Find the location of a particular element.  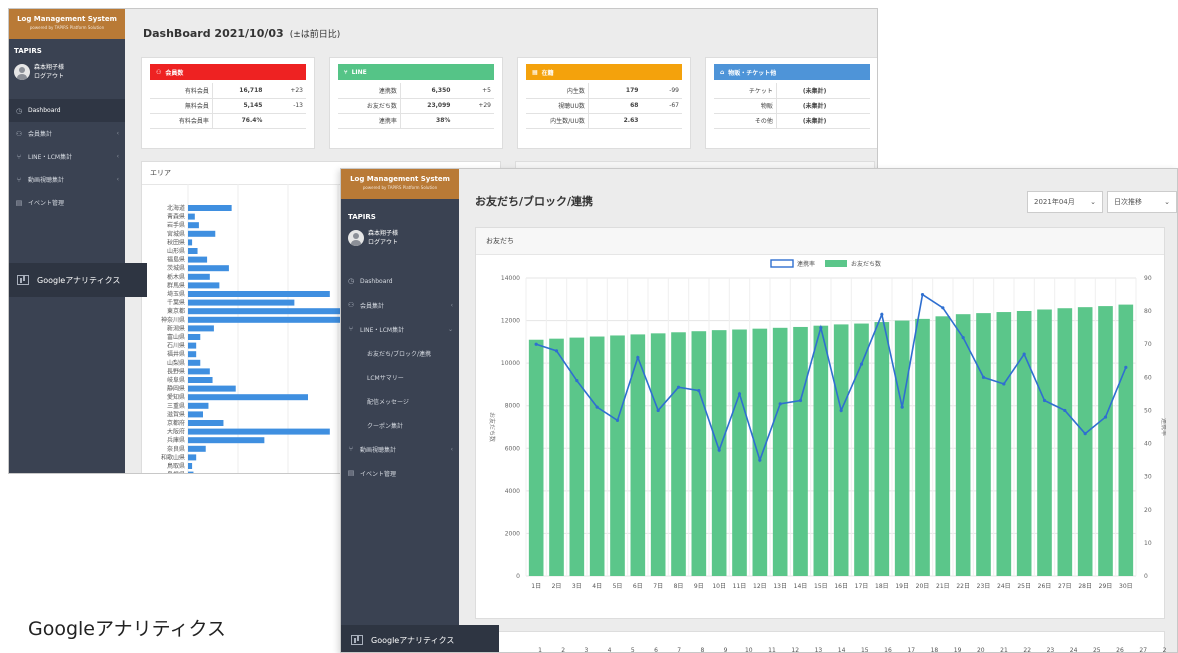

row-diff: -13 is located at coordinates (285, 106).